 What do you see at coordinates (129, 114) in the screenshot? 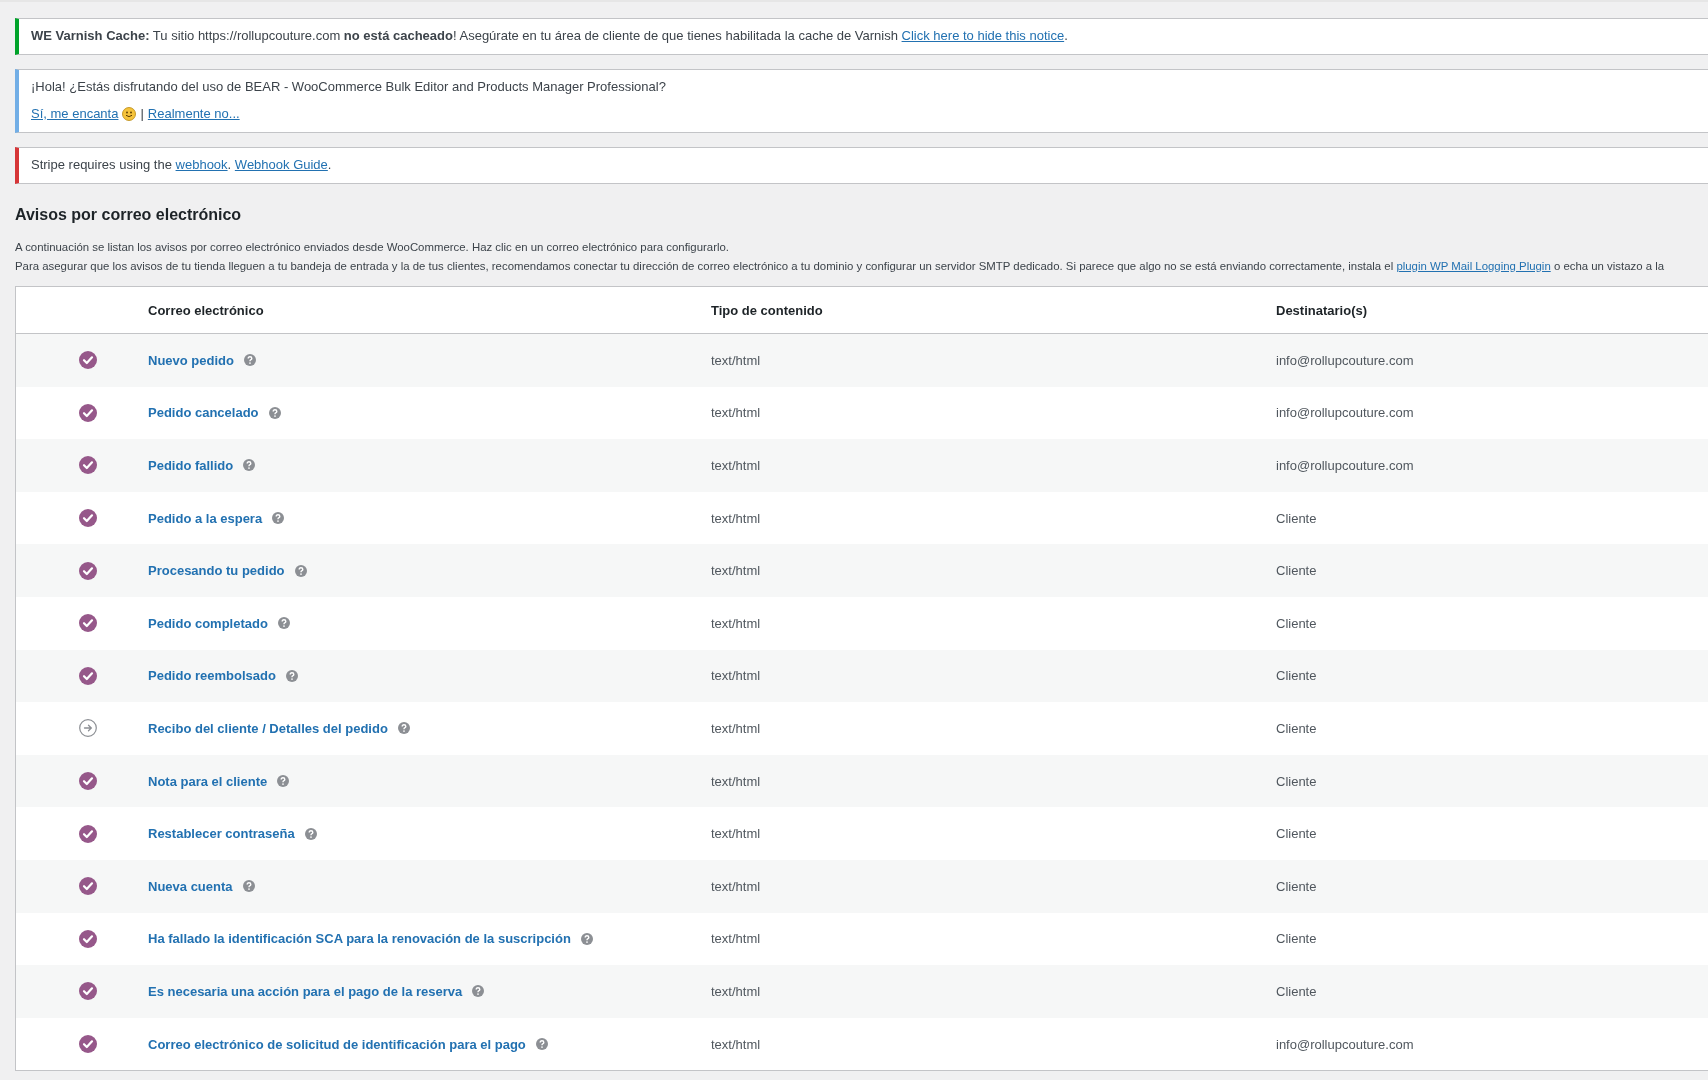
I see `smiley-icon` at bounding box center [129, 114].